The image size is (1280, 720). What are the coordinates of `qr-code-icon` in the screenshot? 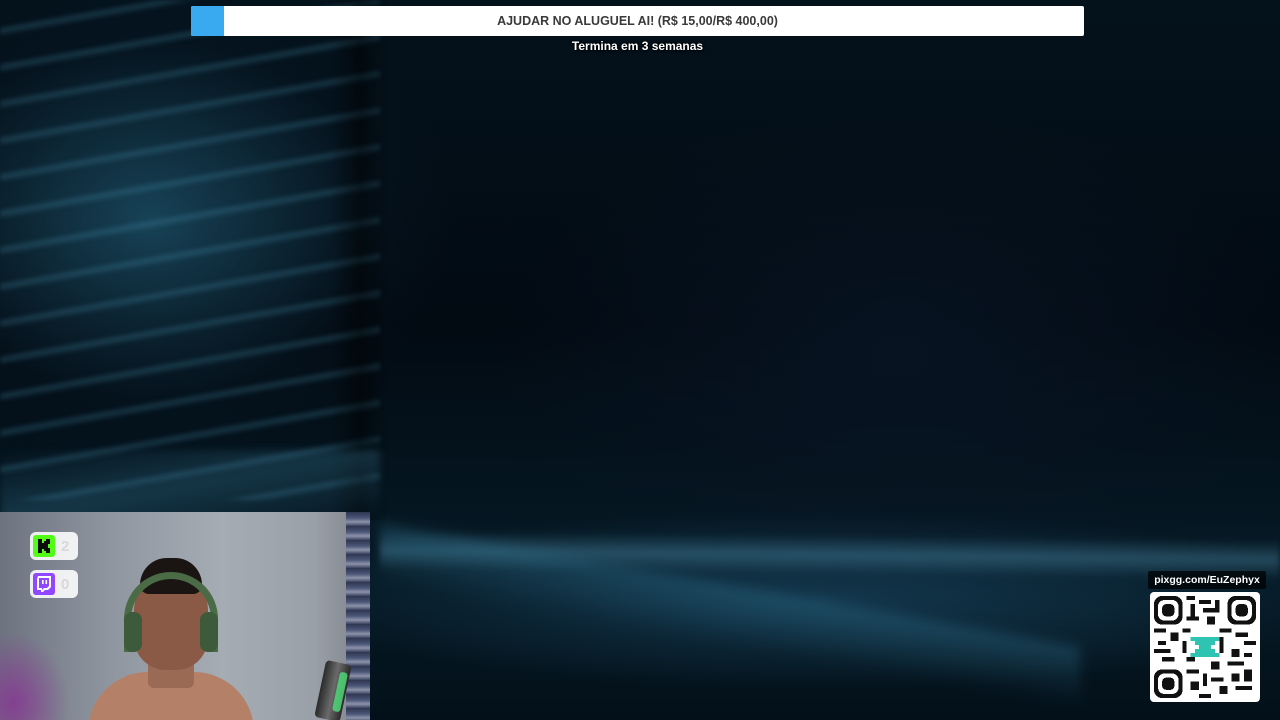 It's located at (1205, 647).